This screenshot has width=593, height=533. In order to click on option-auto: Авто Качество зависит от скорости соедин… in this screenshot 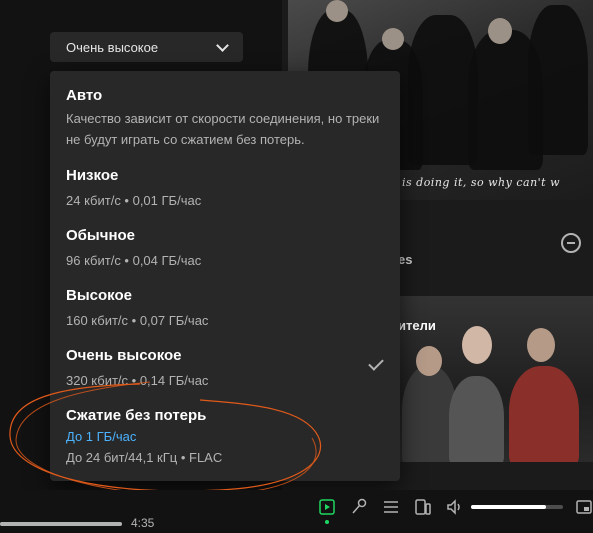, I will do `click(225, 118)`.